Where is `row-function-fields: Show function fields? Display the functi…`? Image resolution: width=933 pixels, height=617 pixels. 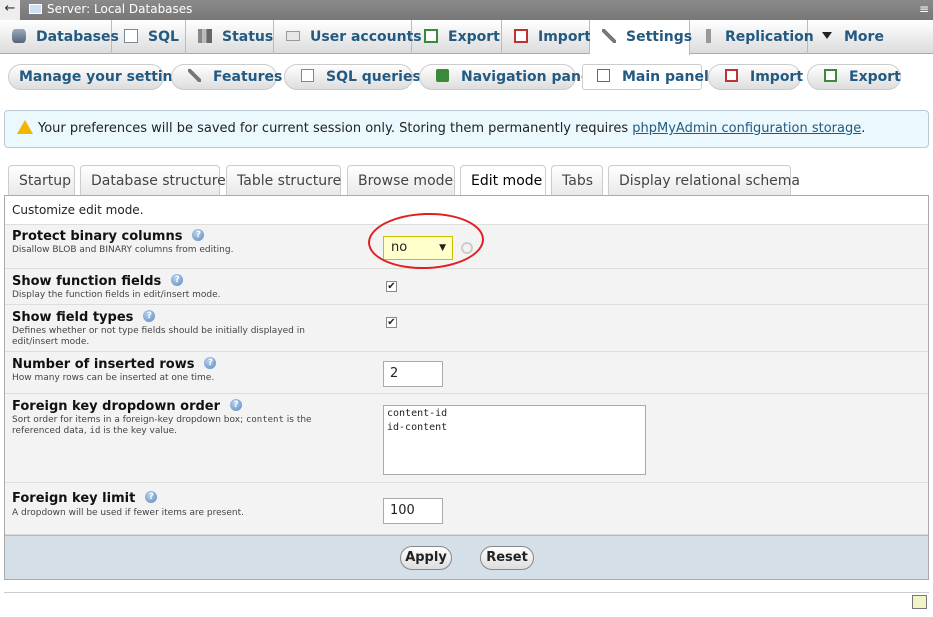 row-function-fields: Show function fields? Display the functi… is located at coordinates (466, 287).